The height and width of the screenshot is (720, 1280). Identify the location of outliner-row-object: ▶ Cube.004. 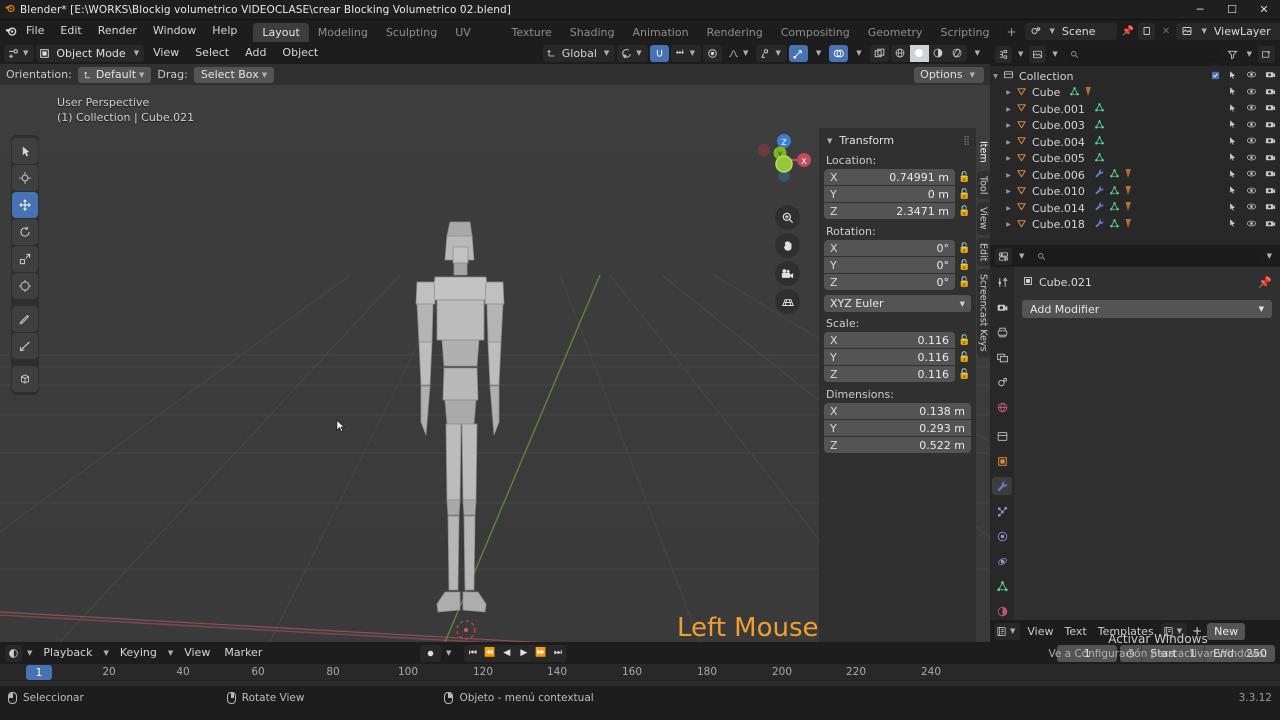
(1135, 142).